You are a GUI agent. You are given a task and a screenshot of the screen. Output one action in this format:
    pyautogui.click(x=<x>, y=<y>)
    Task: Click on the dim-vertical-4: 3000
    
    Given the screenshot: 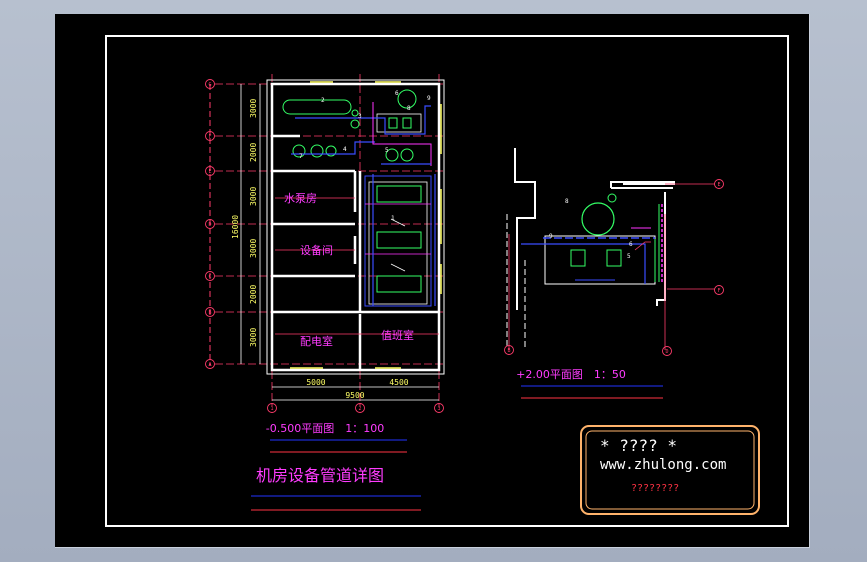 What is the action you would take?
    pyautogui.click(x=253, y=248)
    